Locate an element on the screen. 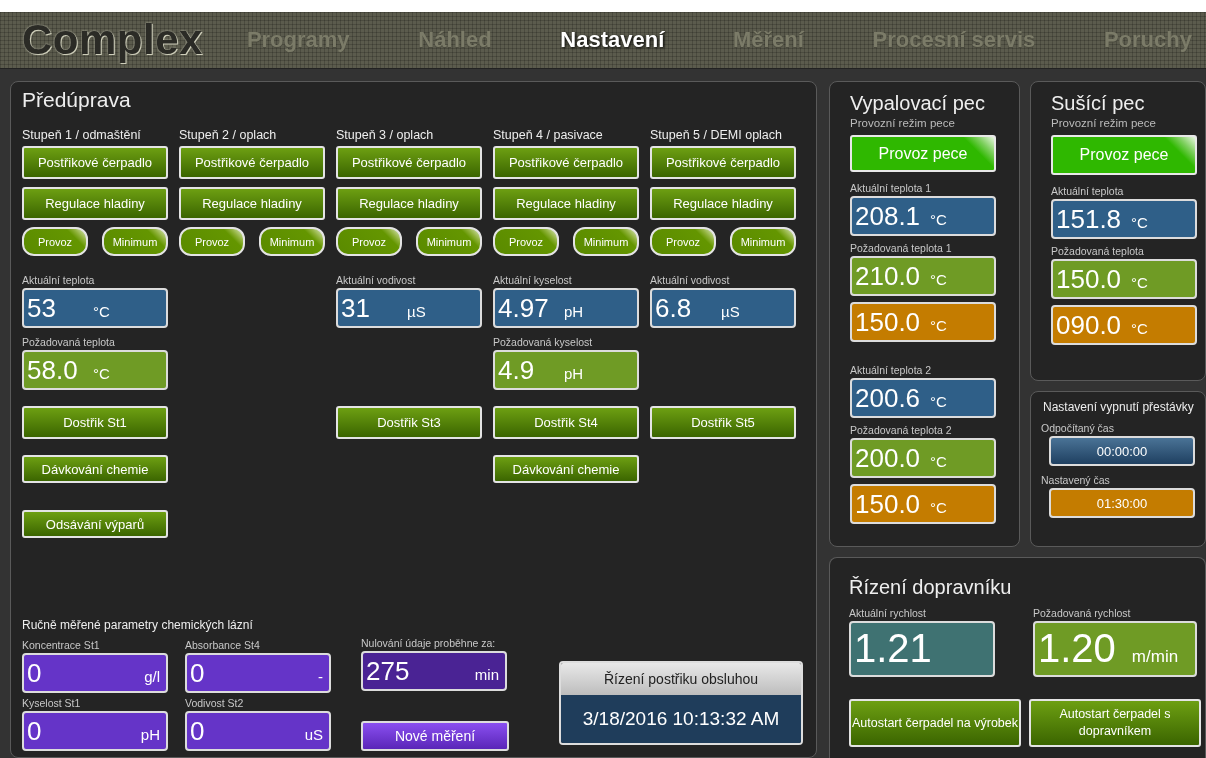 Image resolution: width=1206 pixels, height=758 pixels. value-text: 1.21 is located at coordinates (893, 648).